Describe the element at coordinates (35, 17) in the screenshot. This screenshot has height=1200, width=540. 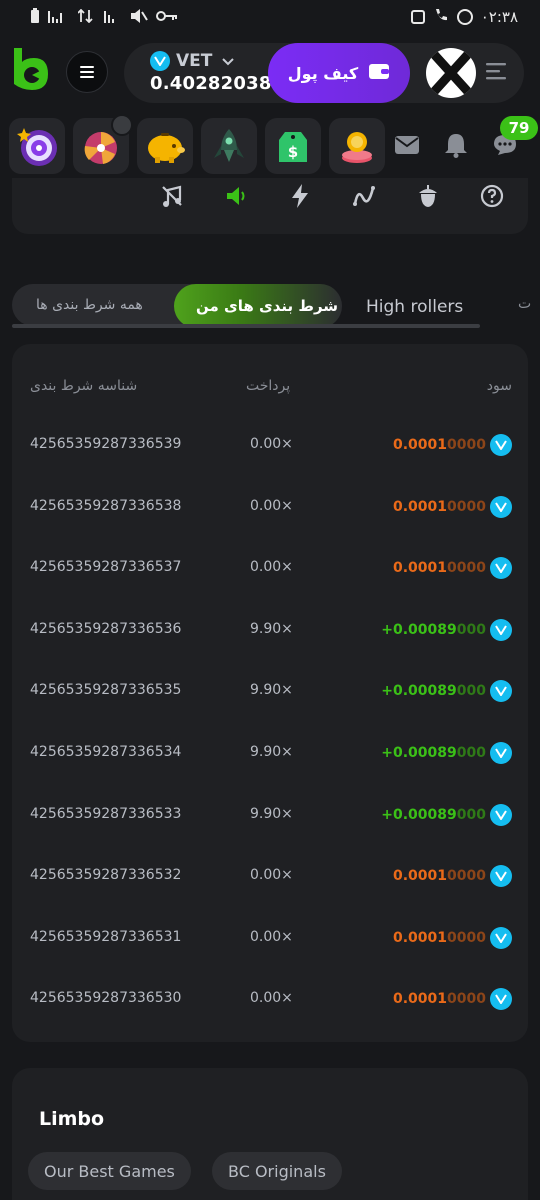
I see `battery-icon` at that location.